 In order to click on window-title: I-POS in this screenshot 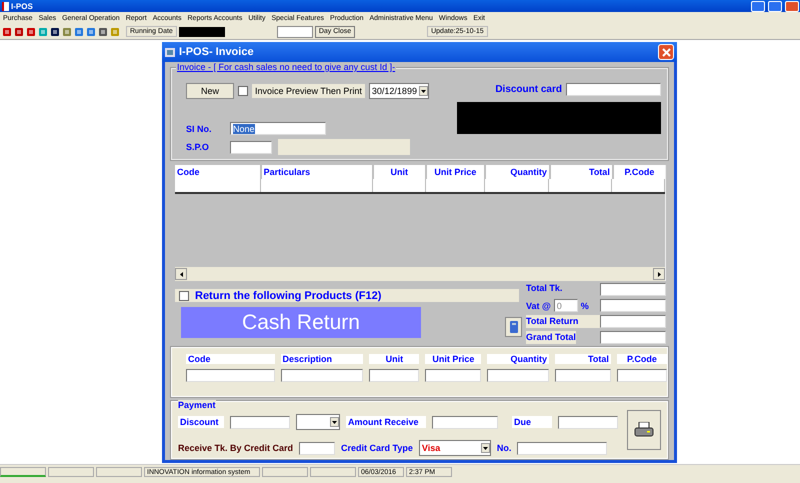, I will do `click(22, 6)`.